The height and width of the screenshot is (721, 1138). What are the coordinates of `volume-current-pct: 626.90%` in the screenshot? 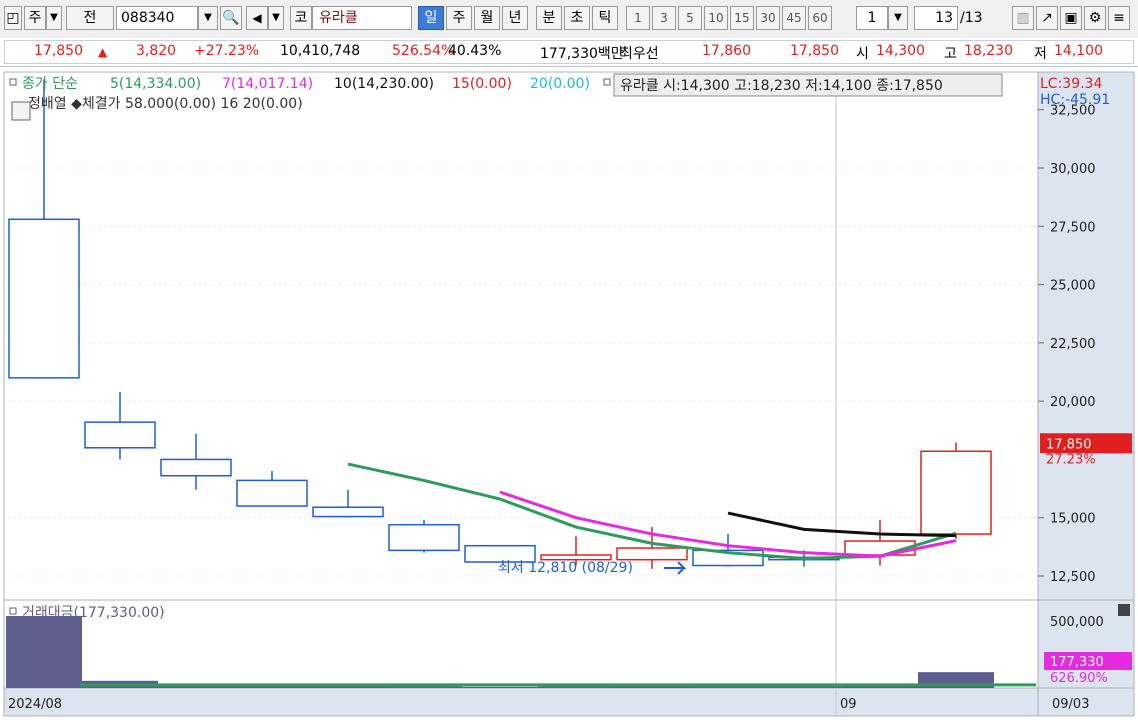 It's located at (1079, 678).